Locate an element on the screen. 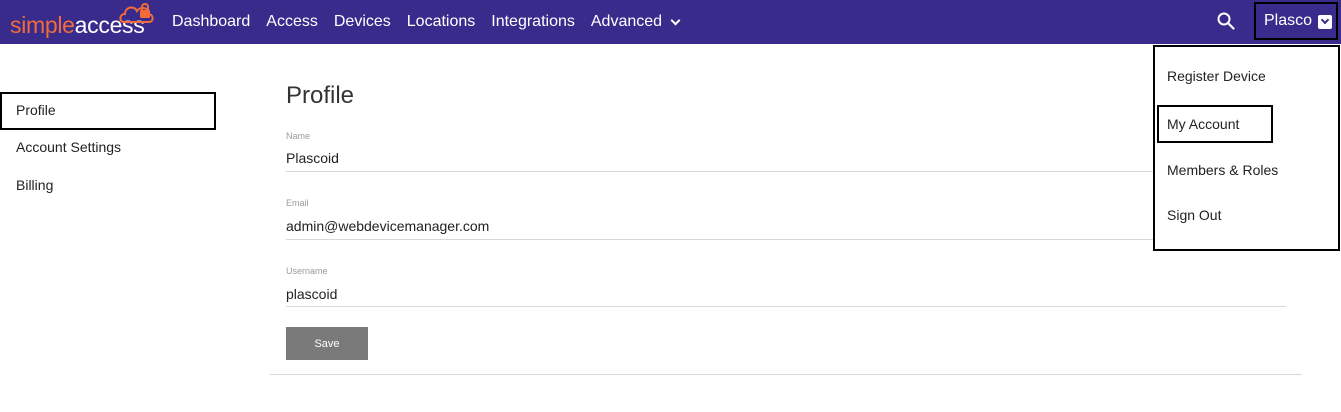  cloud-lock-icon is located at coordinates (136, 13).